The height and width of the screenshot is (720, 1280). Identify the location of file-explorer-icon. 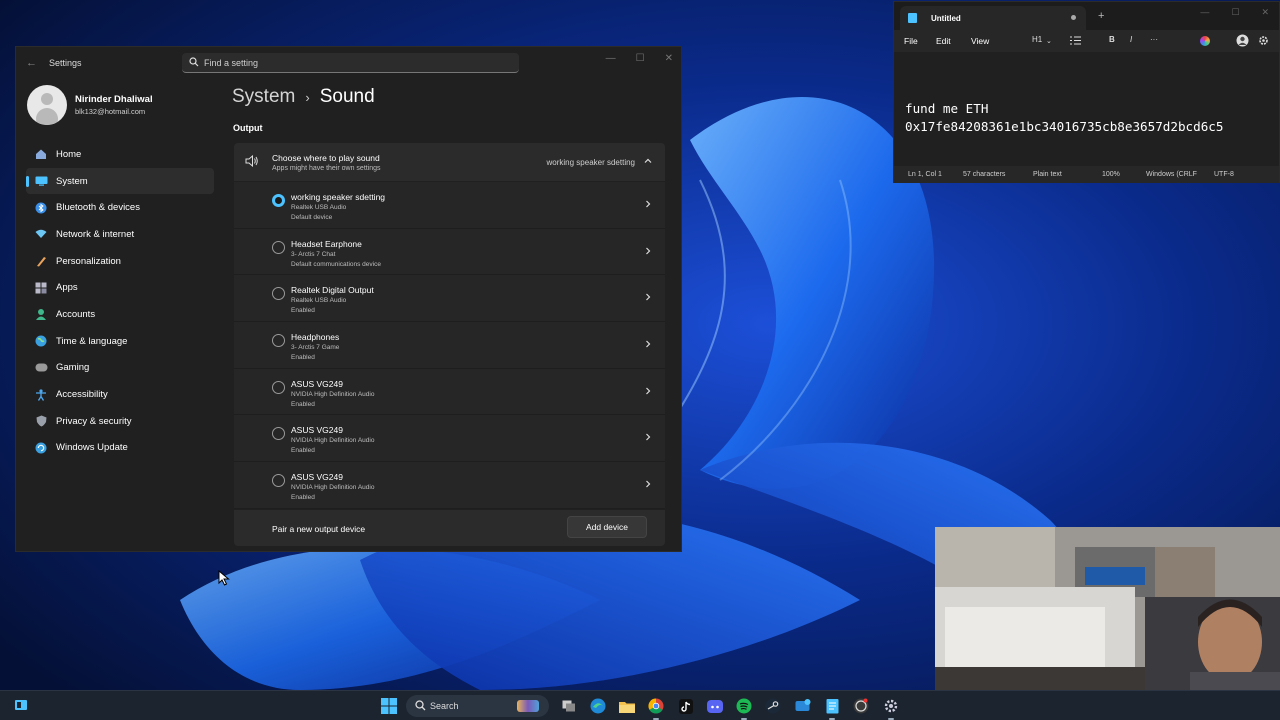
(627, 706).